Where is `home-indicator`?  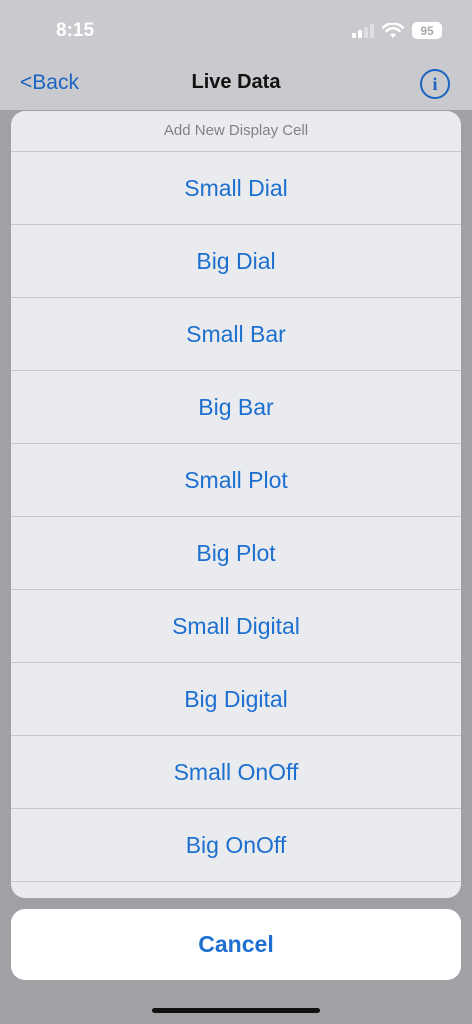
home-indicator is located at coordinates (236, 1010).